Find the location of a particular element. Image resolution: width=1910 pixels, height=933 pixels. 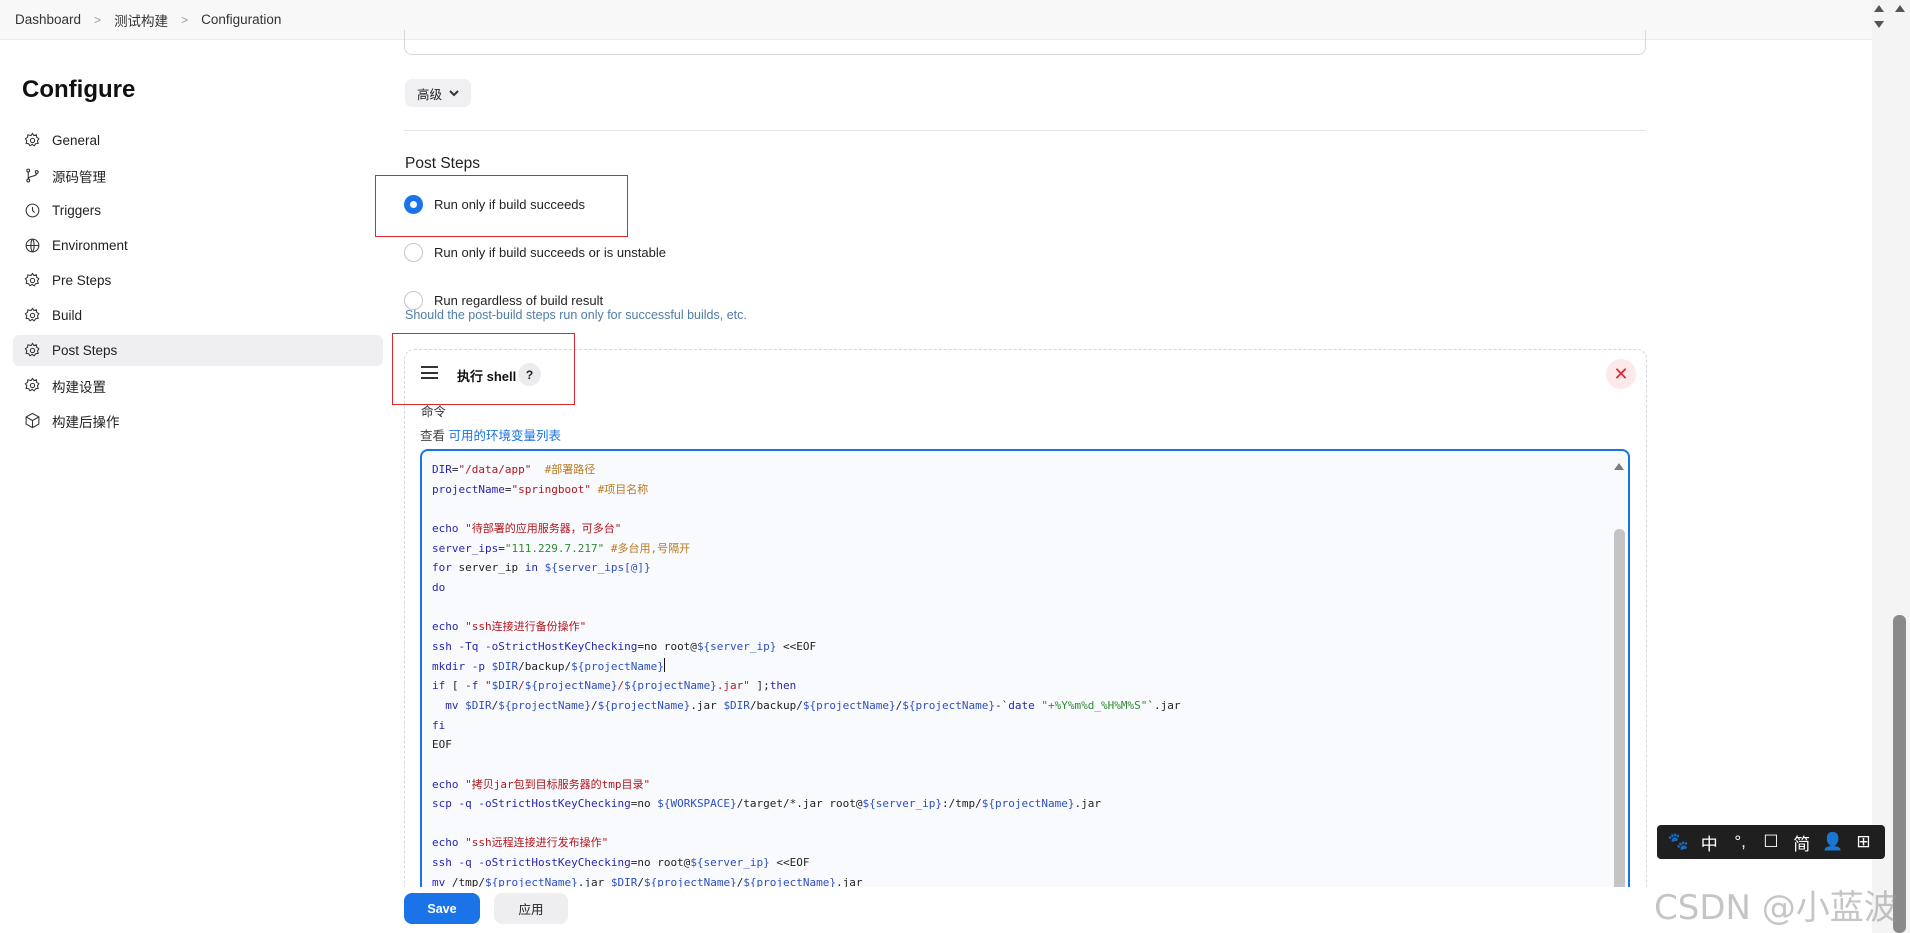

apply-button: 应用 is located at coordinates (531, 908).